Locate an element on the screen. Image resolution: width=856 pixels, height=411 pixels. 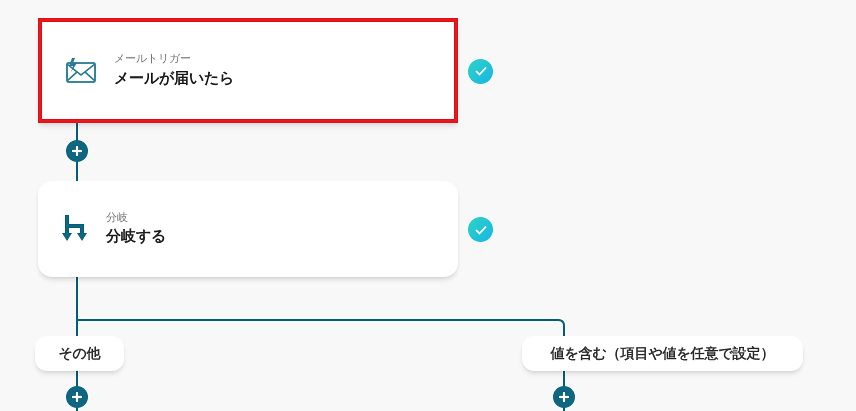
step-title: 分岐する is located at coordinates (136, 237).